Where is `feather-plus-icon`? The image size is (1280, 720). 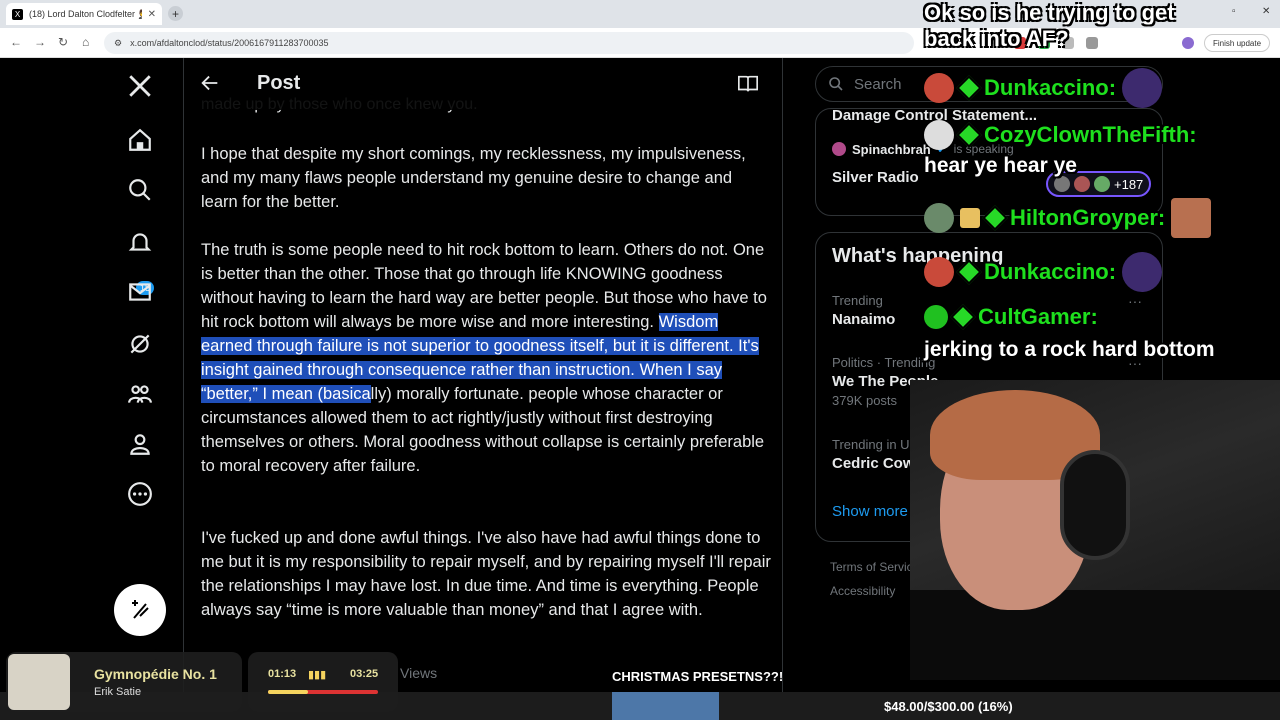
feather-plus-icon is located at coordinates (140, 609).